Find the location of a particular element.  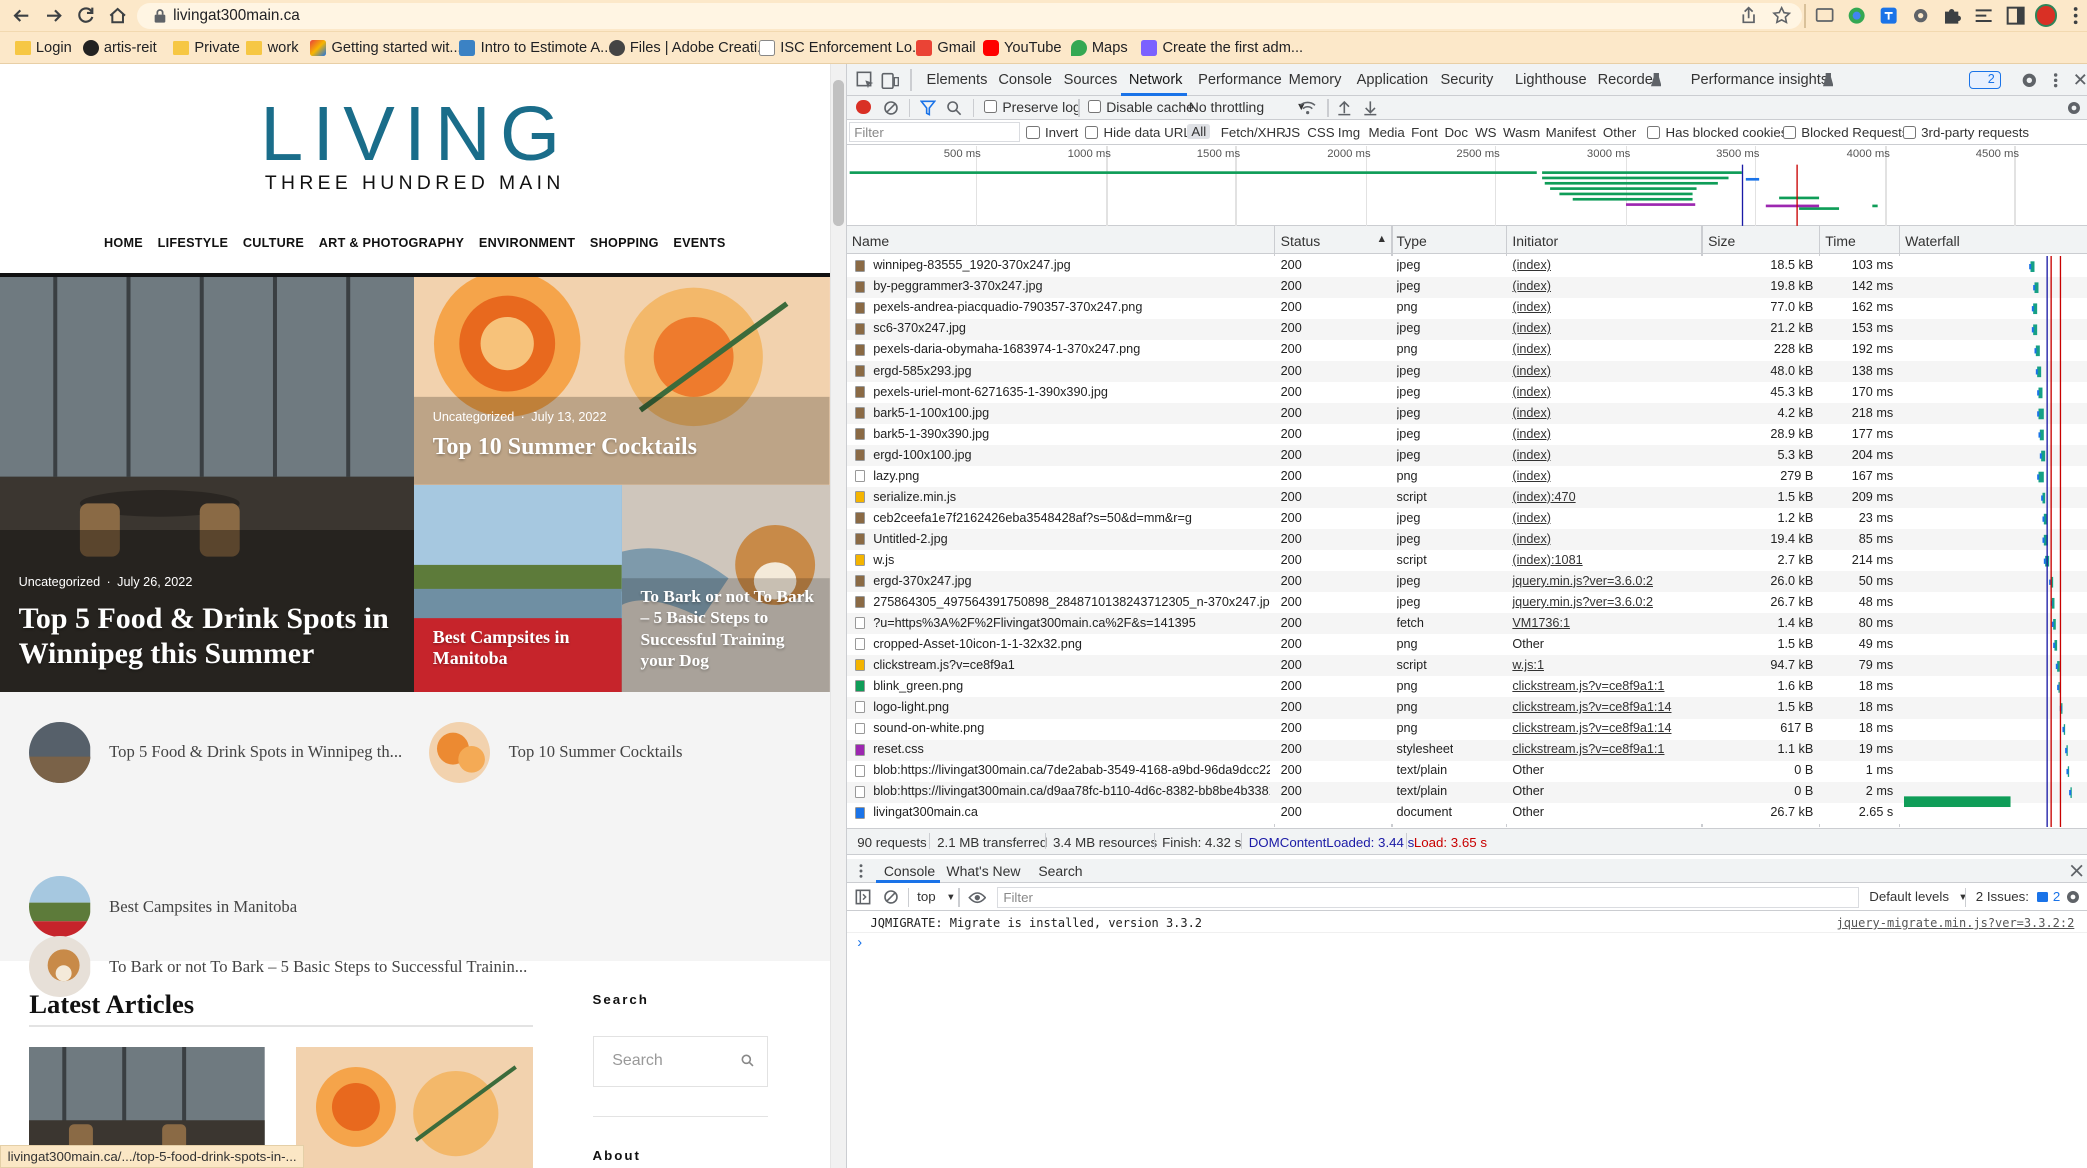

request-initiator: (index):1081 is located at coordinates (1605, 560).